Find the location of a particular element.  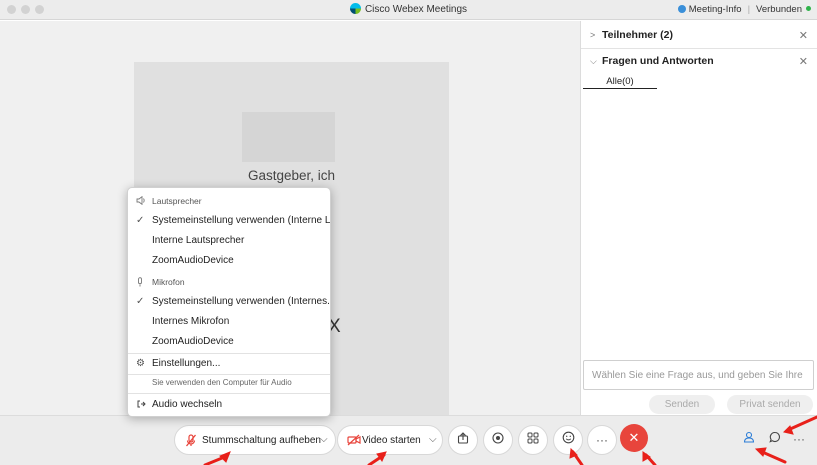

meeting-info-label: Meeting-Info is located at coordinates (715, 9).